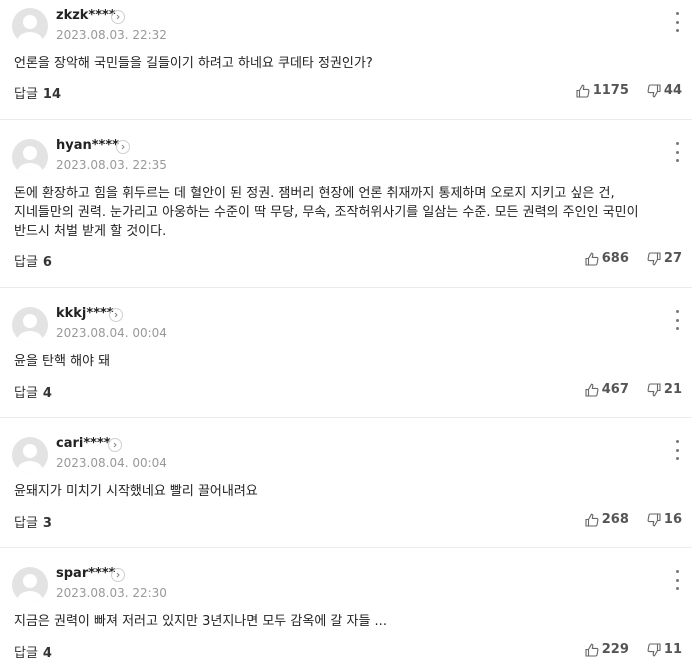 The image size is (692, 661). I want to click on comment-date: 2023.08.03. 22:35, so click(111, 165).